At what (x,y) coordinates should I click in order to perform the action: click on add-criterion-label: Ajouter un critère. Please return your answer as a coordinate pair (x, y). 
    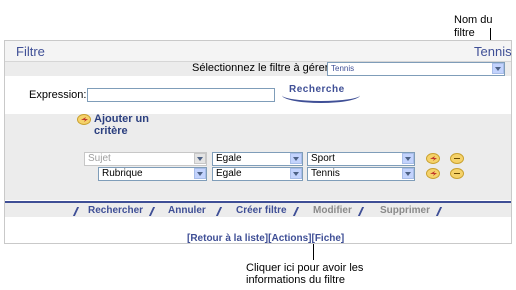
    Looking at the image, I should click on (121, 125).